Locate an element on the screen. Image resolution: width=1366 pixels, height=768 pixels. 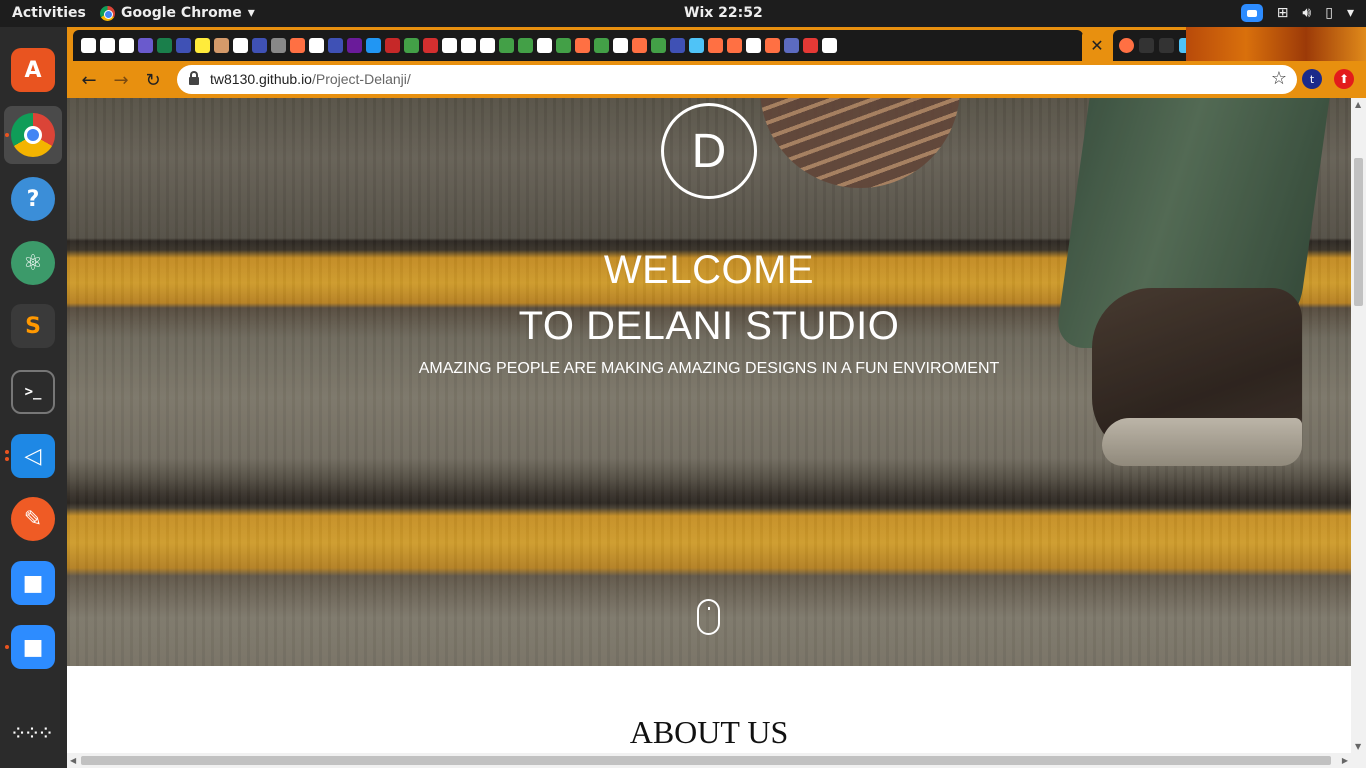
extension-icon: ⬆ is located at coordinates (1344, 79).